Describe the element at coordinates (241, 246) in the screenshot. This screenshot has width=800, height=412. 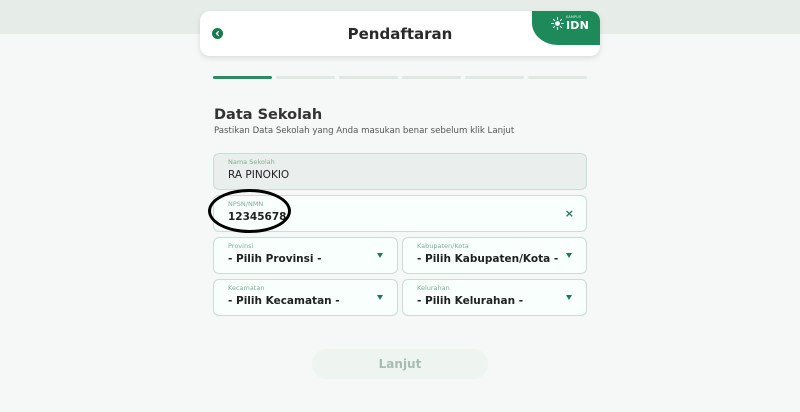
I see `province-label: Provinsi` at that location.